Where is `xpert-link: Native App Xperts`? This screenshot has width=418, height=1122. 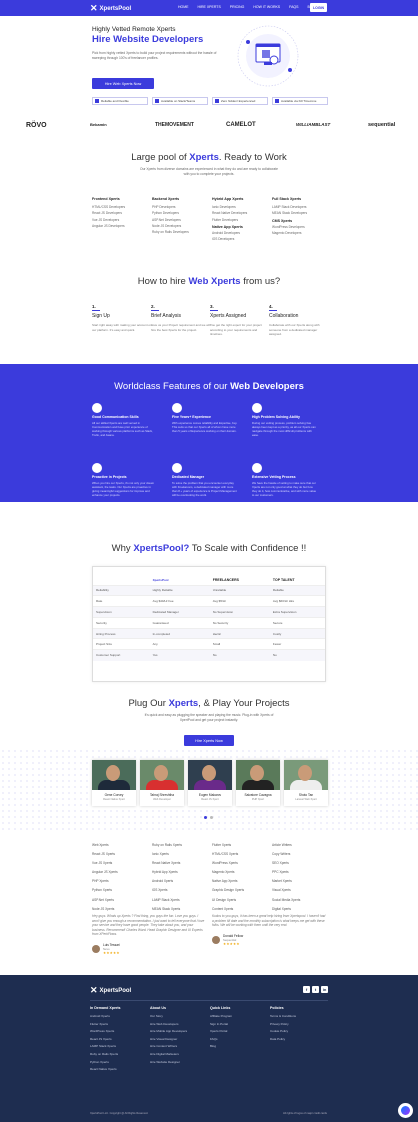 xpert-link: Native App Xperts is located at coordinates (242, 881).